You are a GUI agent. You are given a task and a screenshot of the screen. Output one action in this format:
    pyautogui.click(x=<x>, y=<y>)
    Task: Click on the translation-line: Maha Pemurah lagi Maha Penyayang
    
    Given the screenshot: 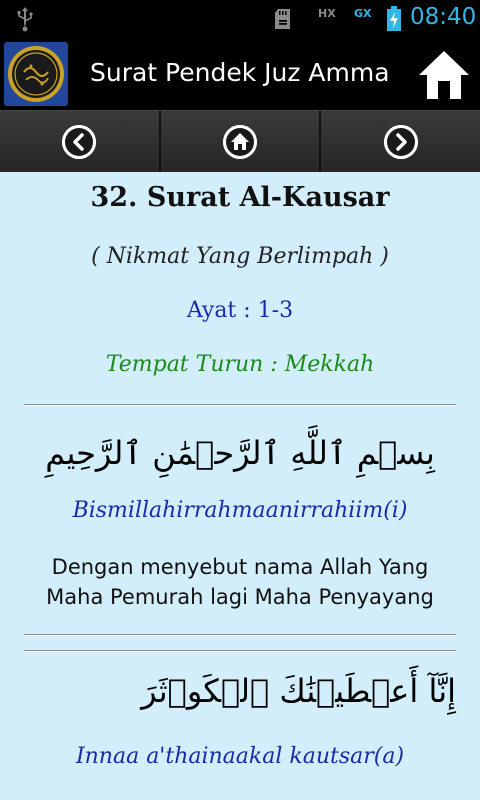 What is the action you would take?
    pyautogui.click(x=240, y=597)
    